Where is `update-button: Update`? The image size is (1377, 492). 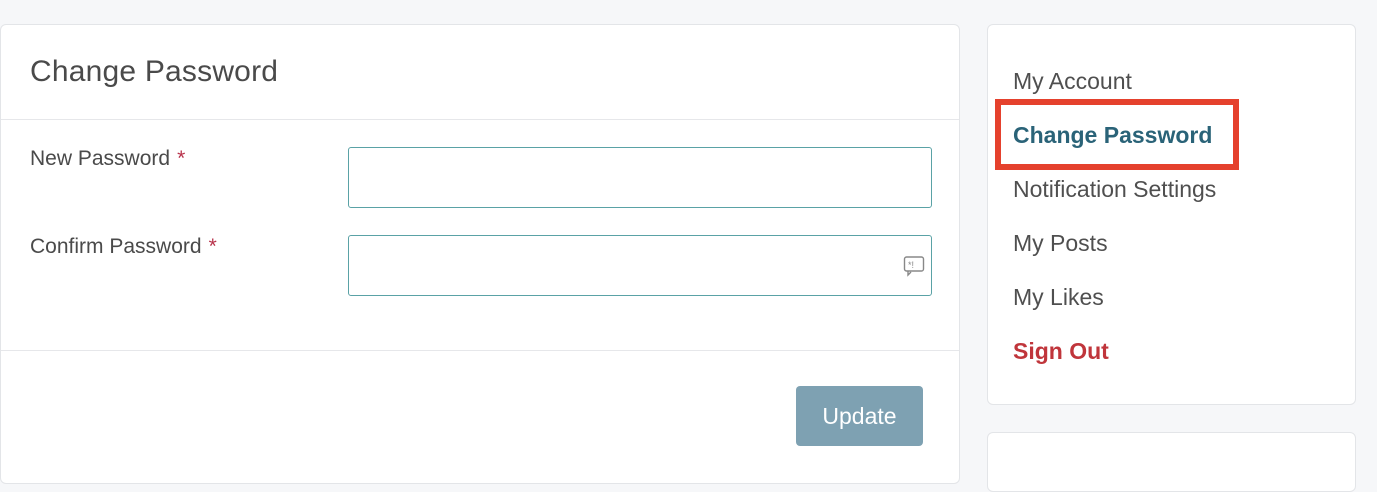 update-button: Update is located at coordinates (859, 416).